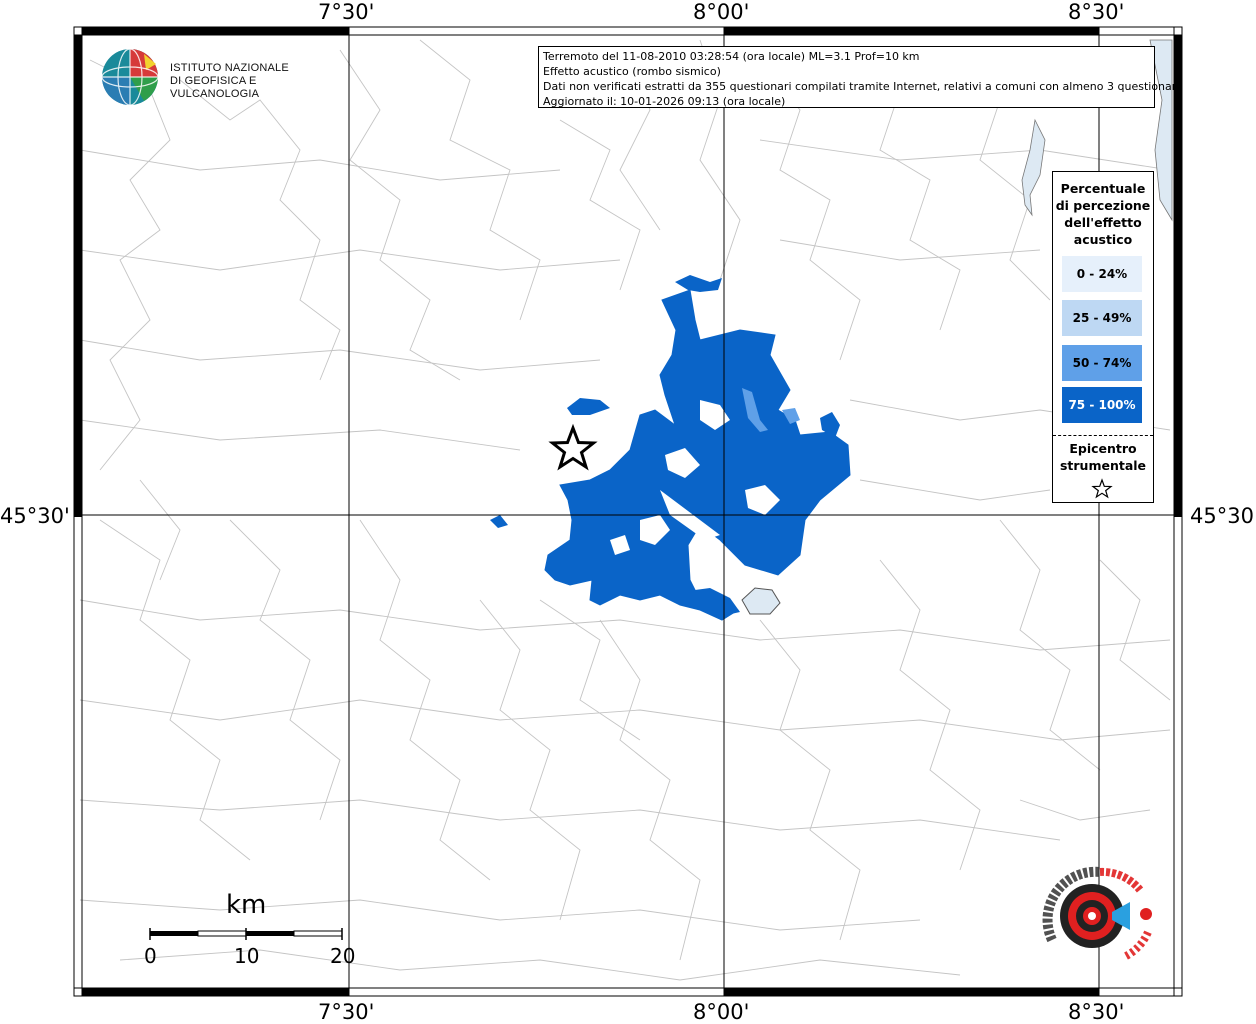  What do you see at coordinates (130, 77) in the screenshot?
I see `globe-icon` at bounding box center [130, 77].